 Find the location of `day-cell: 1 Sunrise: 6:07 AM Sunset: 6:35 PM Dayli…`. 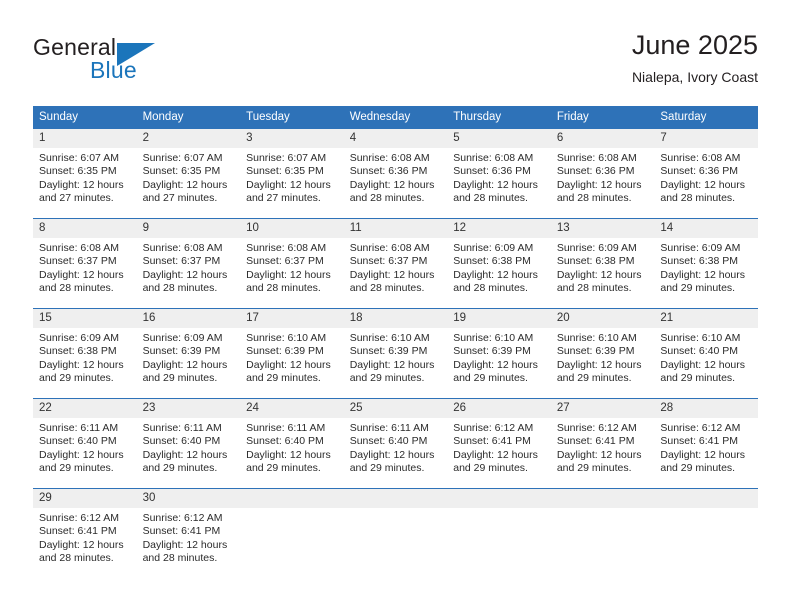

day-cell: 1 Sunrise: 6:07 AM Sunset: 6:35 PM Dayli… is located at coordinates (85, 173).